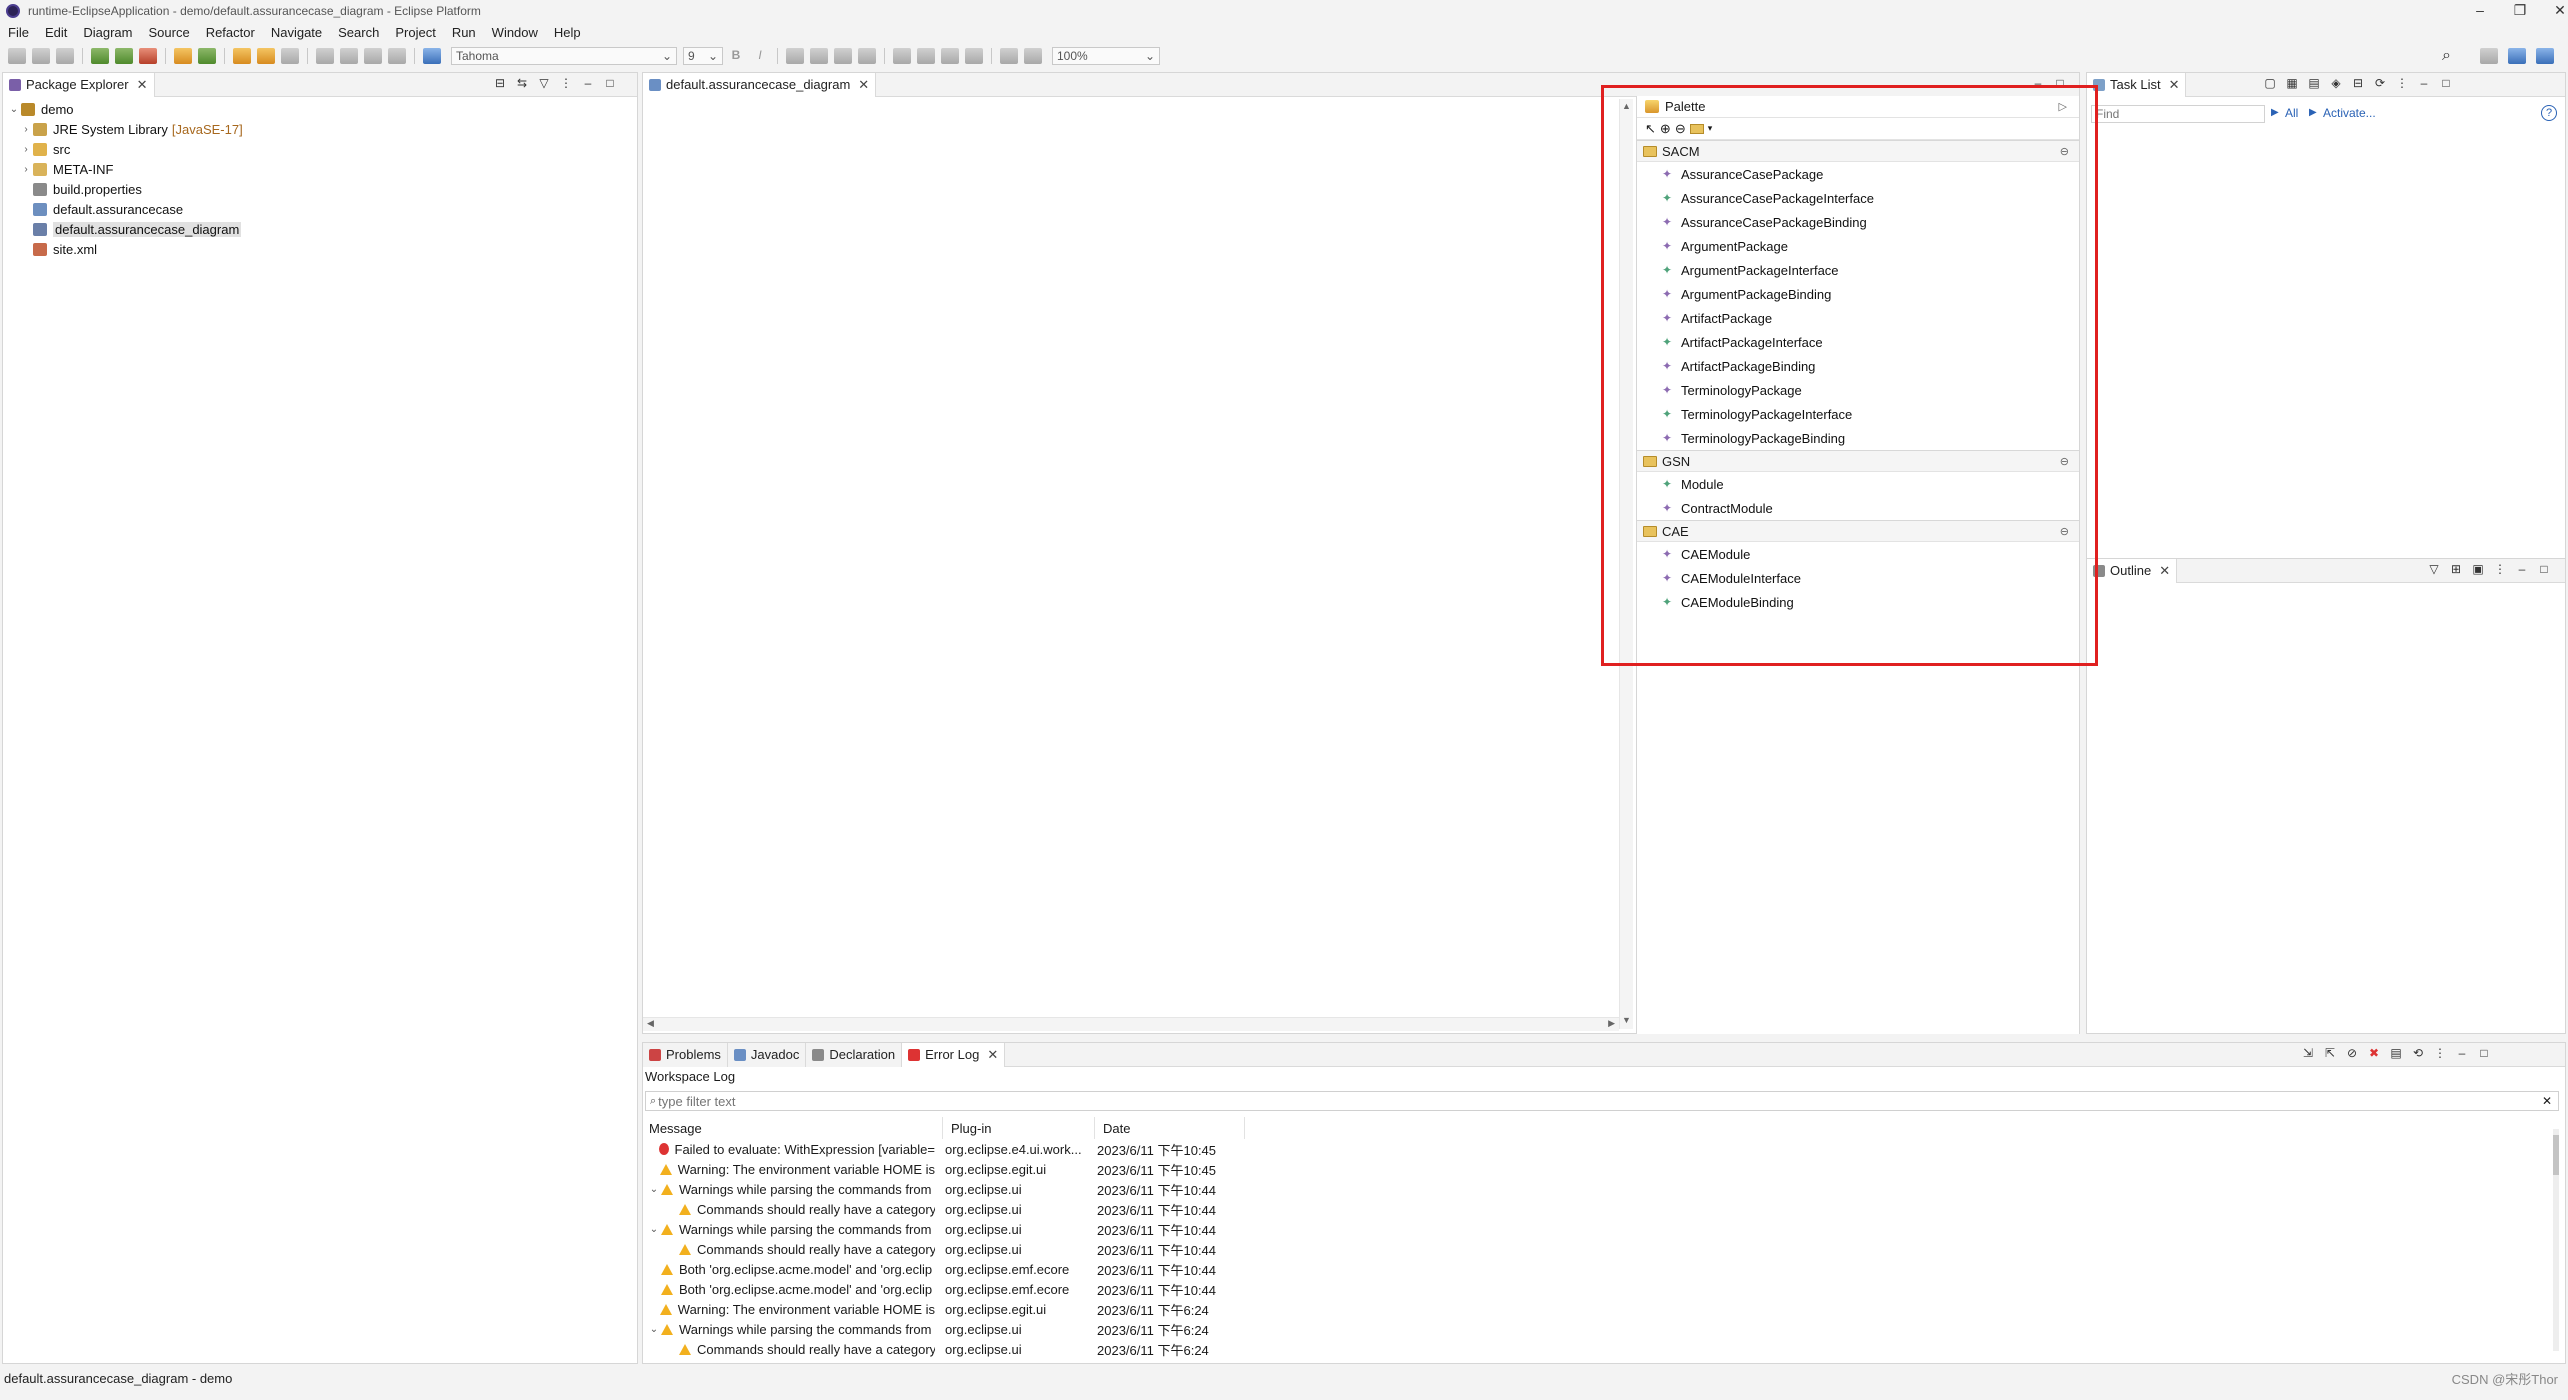 The image size is (2568, 1400). I want to click on fill-color-icon, so click(819, 56).